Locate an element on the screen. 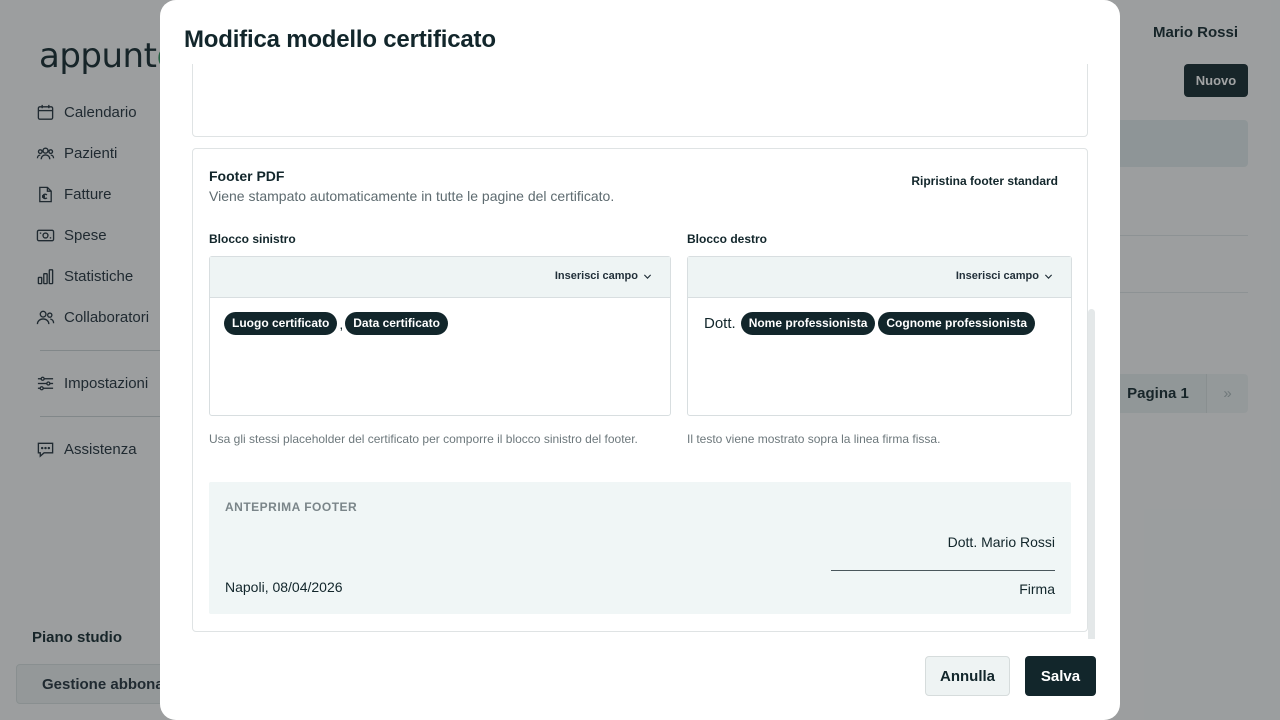 This screenshot has width=1280, height=720. modal-title: Modifica modello certificato is located at coordinates (340, 39).